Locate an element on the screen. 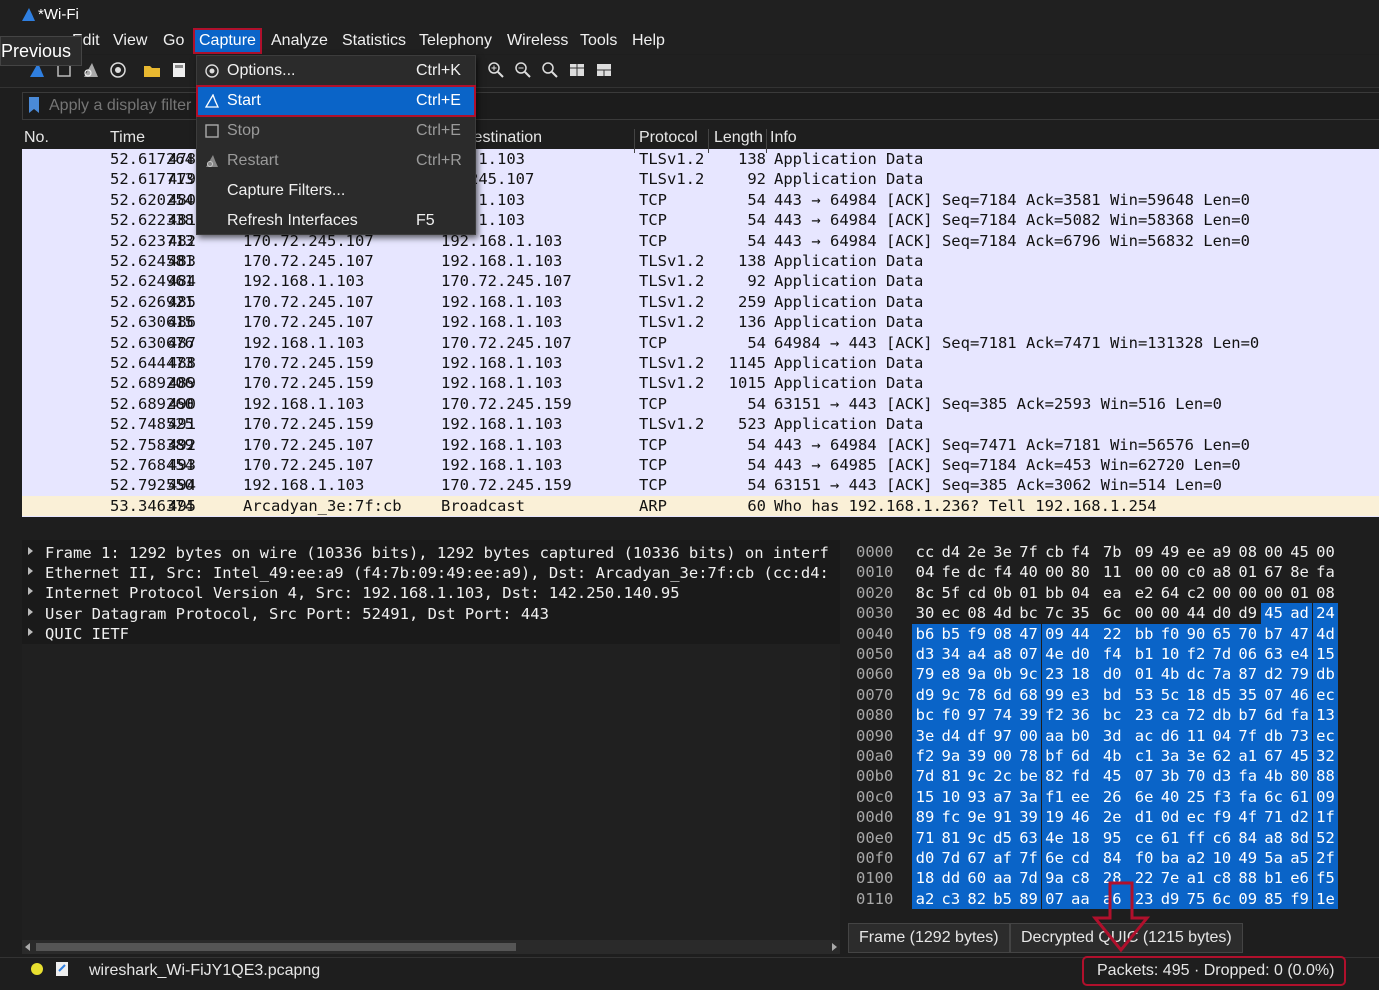 The height and width of the screenshot is (990, 1379). open-folder-icon is located at coordinates (152, 70).